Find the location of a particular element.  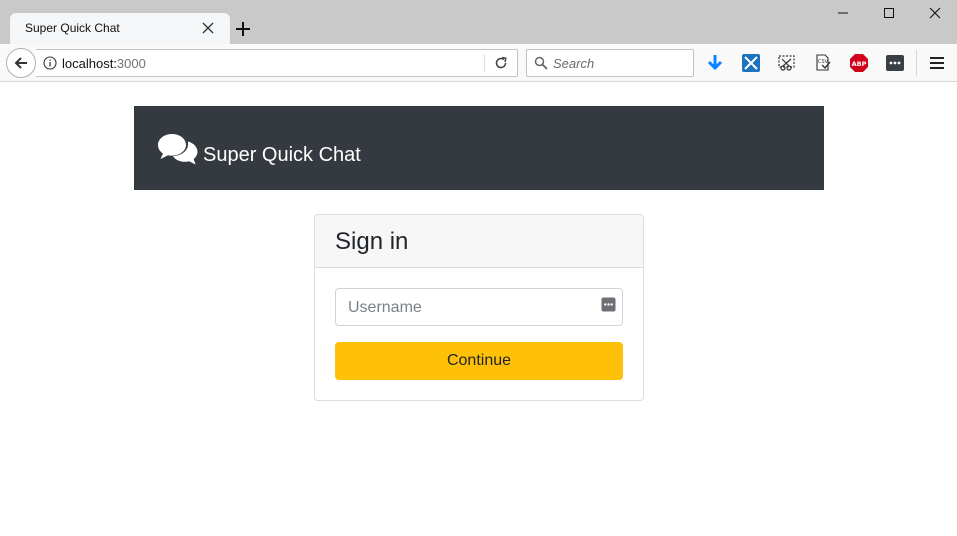

username-field is located at coordinates (479, 307).